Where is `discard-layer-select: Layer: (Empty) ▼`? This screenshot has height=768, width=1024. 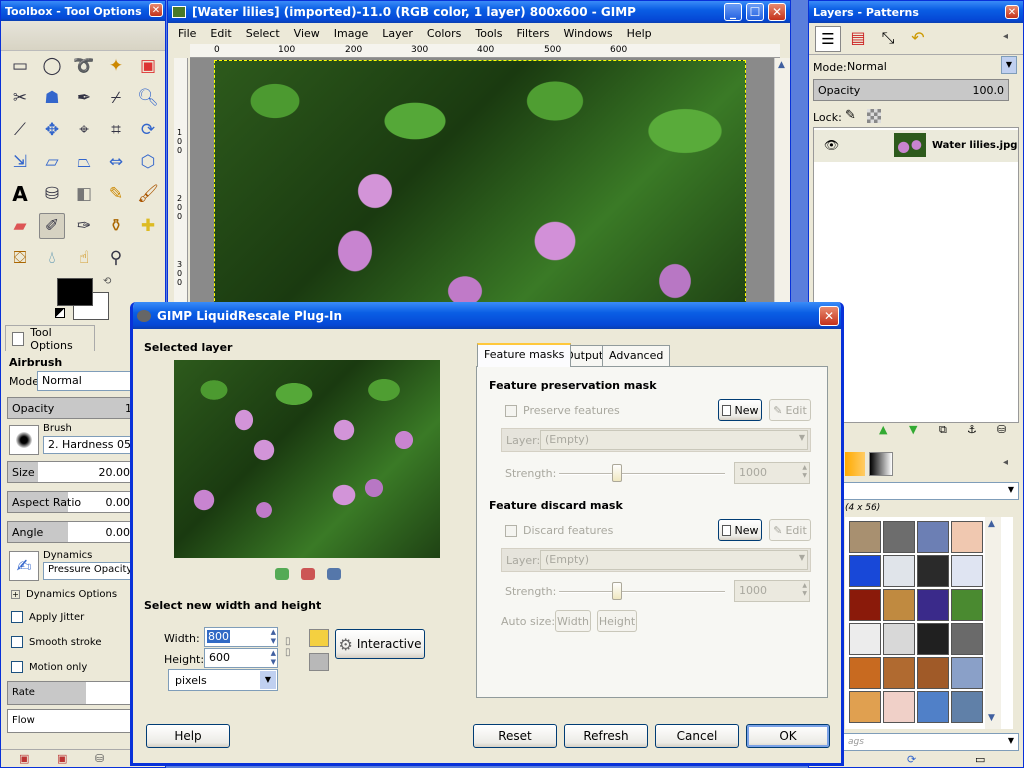 discard-layer-select: Layer: (Empty) ▼ is located at coordinates (656, 560).